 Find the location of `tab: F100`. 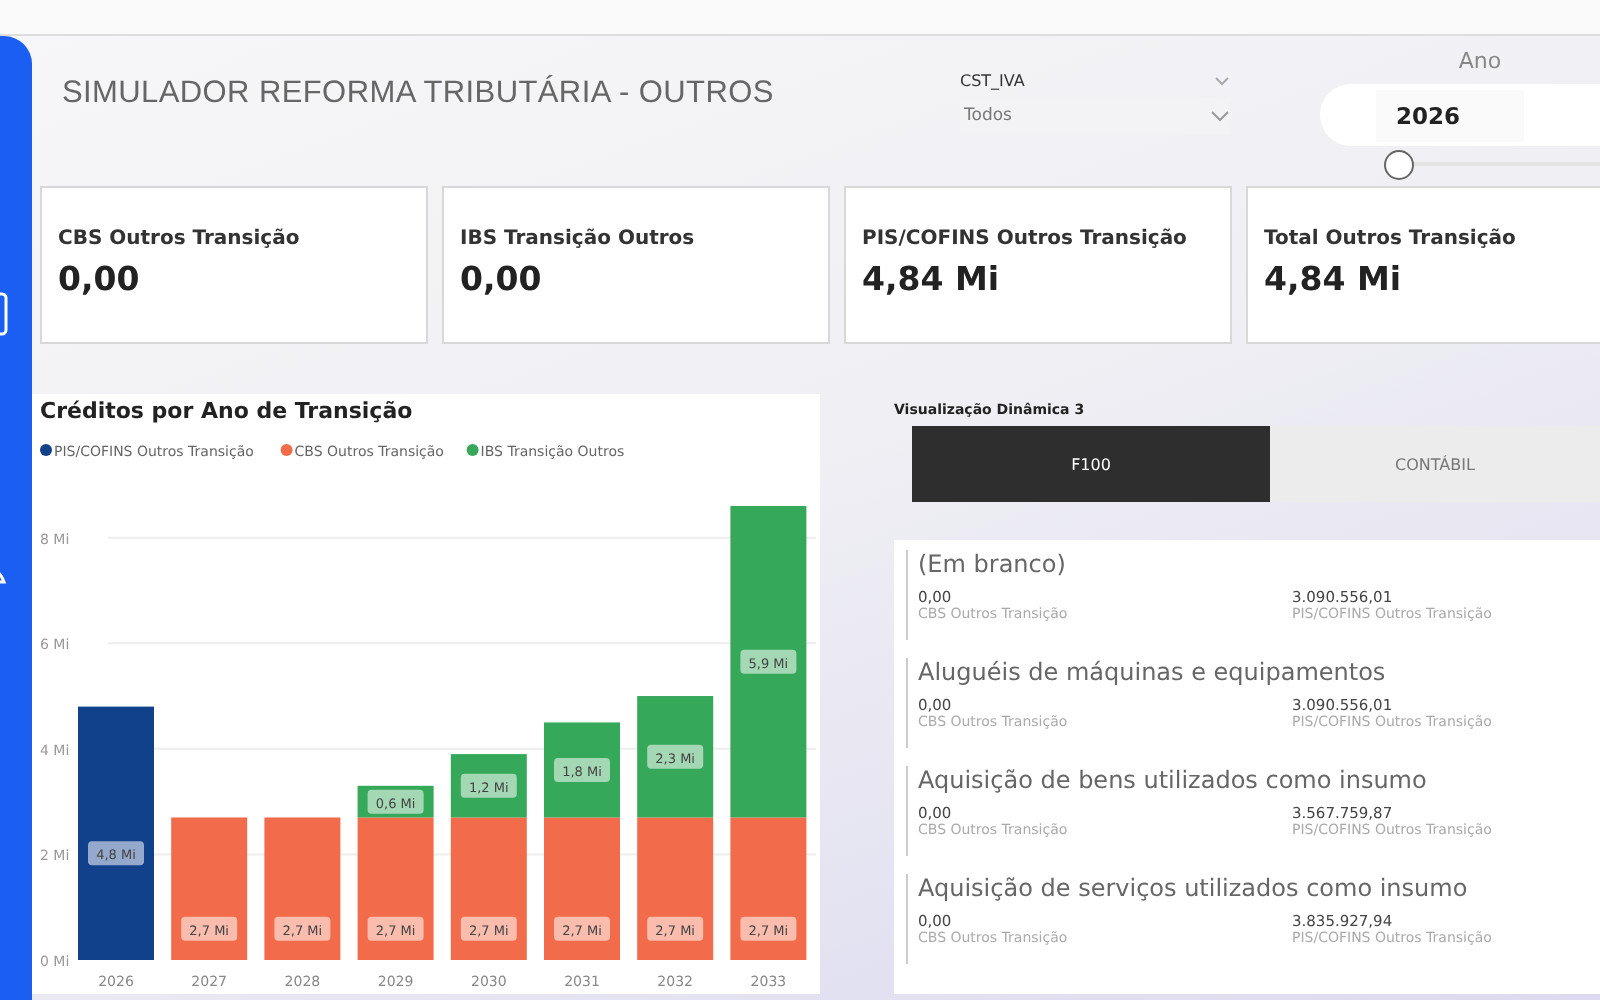

tab: F100 is located at coordinates (1091, 464).